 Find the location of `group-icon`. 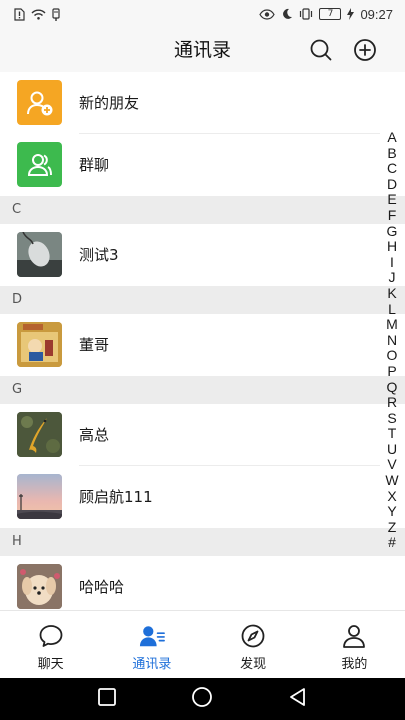

group-icon is located at coordinates (39, 164).